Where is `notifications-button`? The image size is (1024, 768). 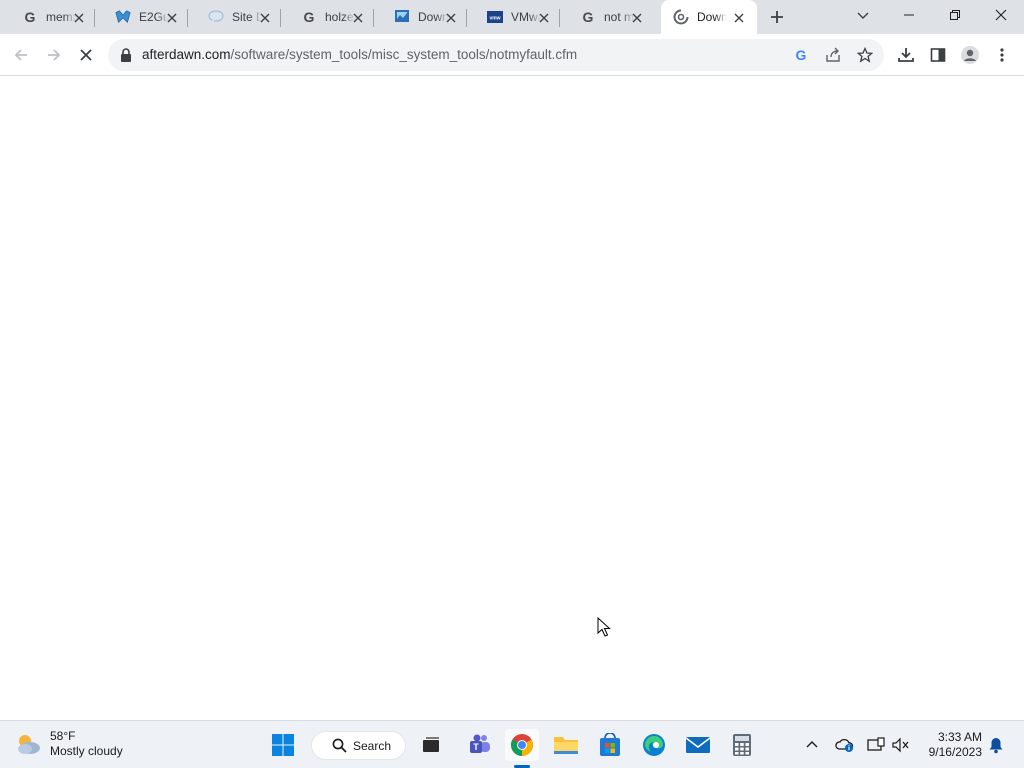
notifications-button is located at coordinates (996, 745).